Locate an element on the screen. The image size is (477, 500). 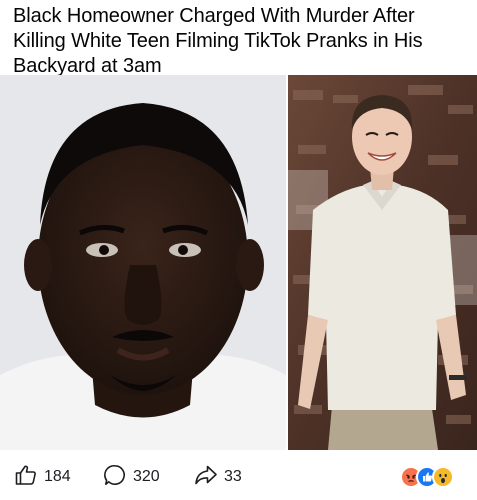
share-button: 33 is located at coordinates (218, 477).